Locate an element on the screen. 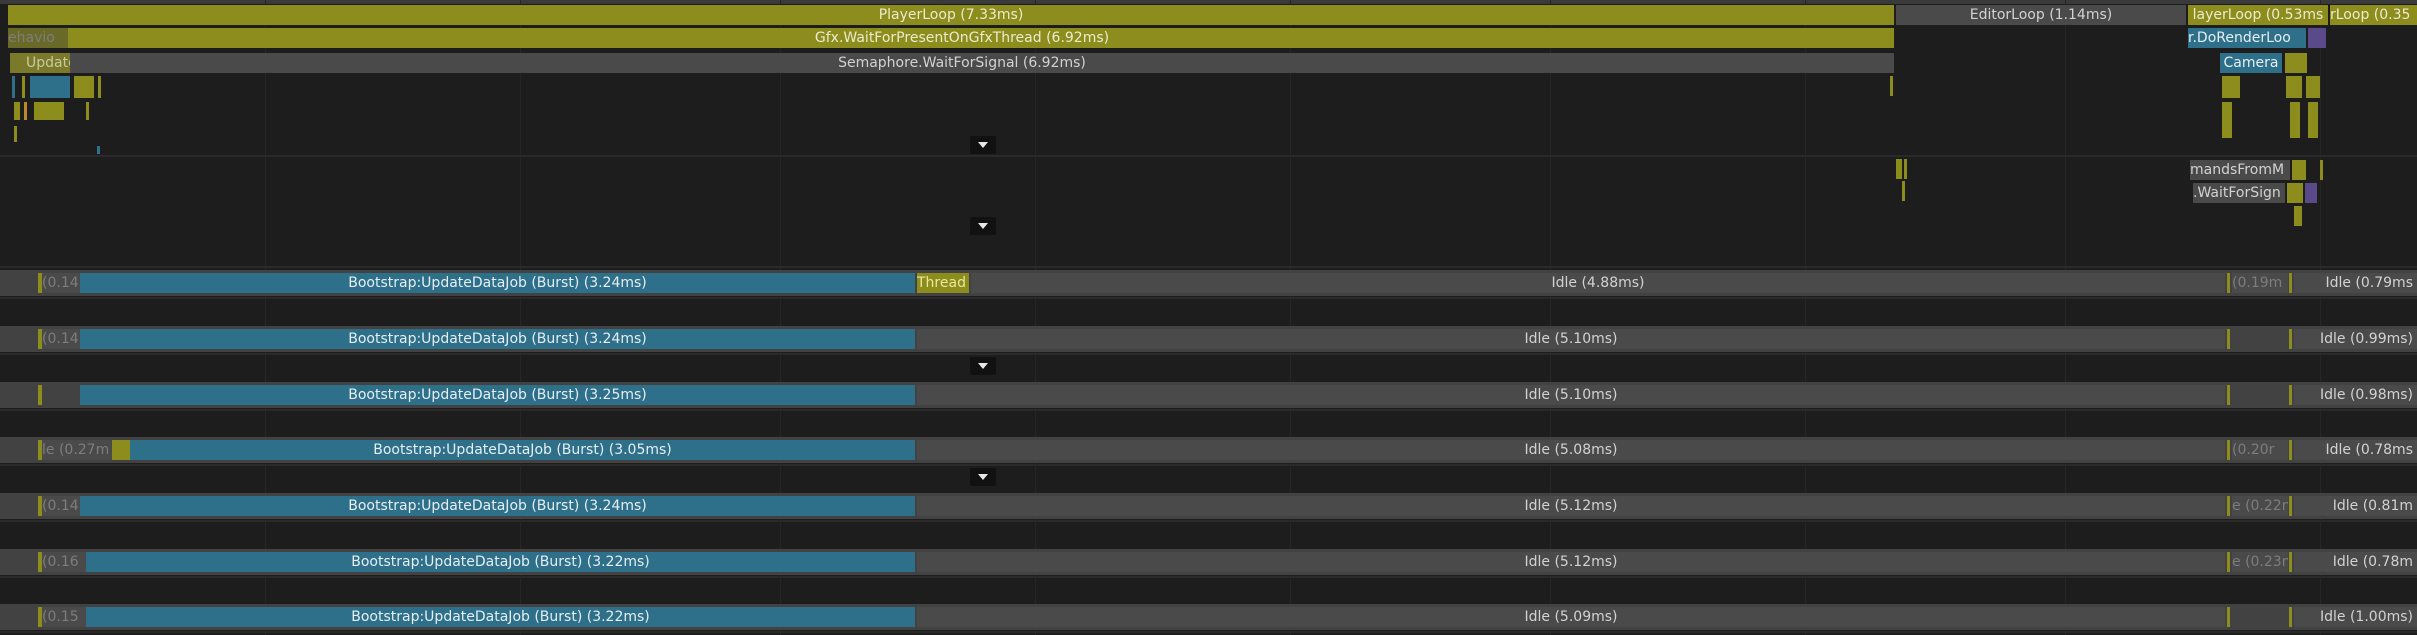 Image resolution: width=2417 pixels, height=635 pixels. semaphore-bar: Semaphore.WaitForSignal (6.92ms) is located at coordinates (962, 63).